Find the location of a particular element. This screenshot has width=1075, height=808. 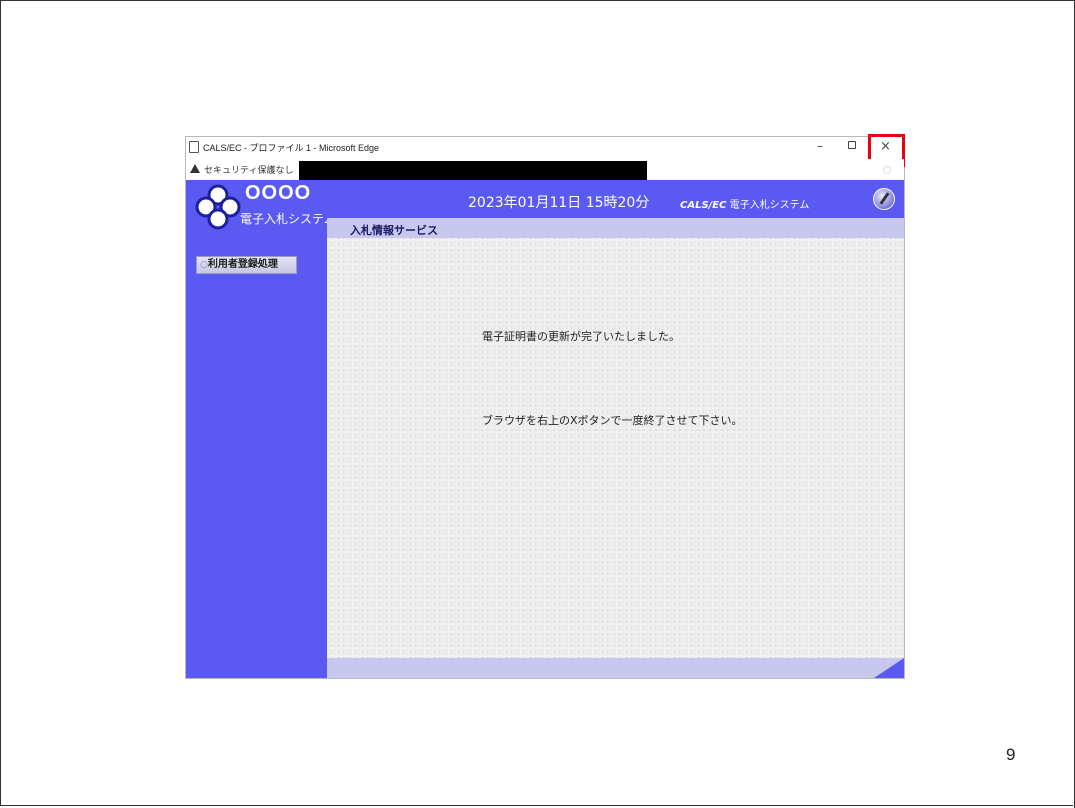

header: 2023年01月11日 15時20分 CALS/EC 電子入札システム is located at coordinates (615, 199).